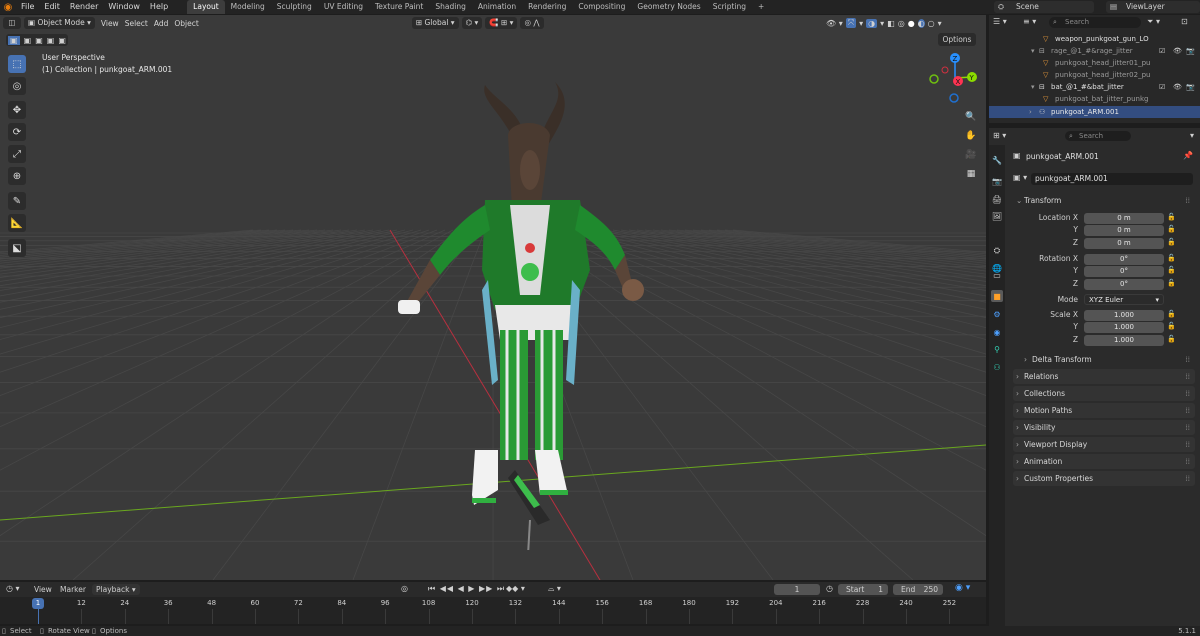 The width and height of the screenshot is (1200, 636). I want to click on outliner-editor-icon: ☰ ▾, so click(1000, 21).